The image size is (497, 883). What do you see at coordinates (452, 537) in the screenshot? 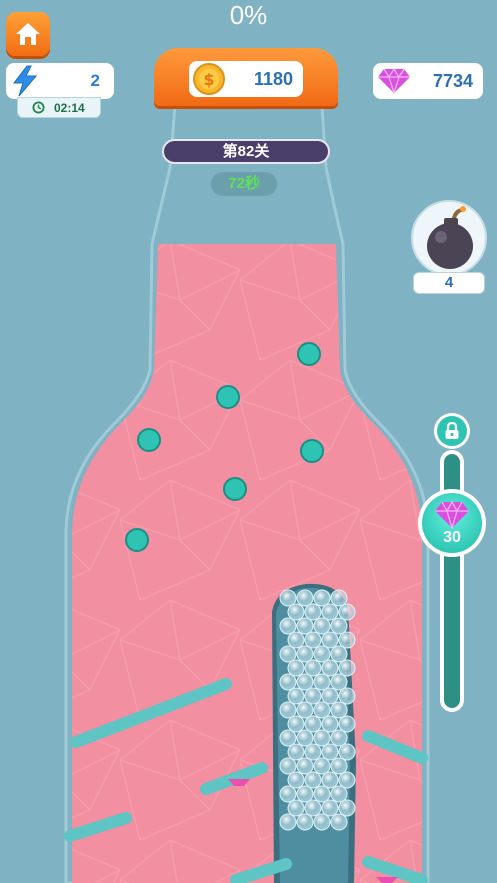
I see `gem-reward-count: 30` at bounding box center [452, 537].